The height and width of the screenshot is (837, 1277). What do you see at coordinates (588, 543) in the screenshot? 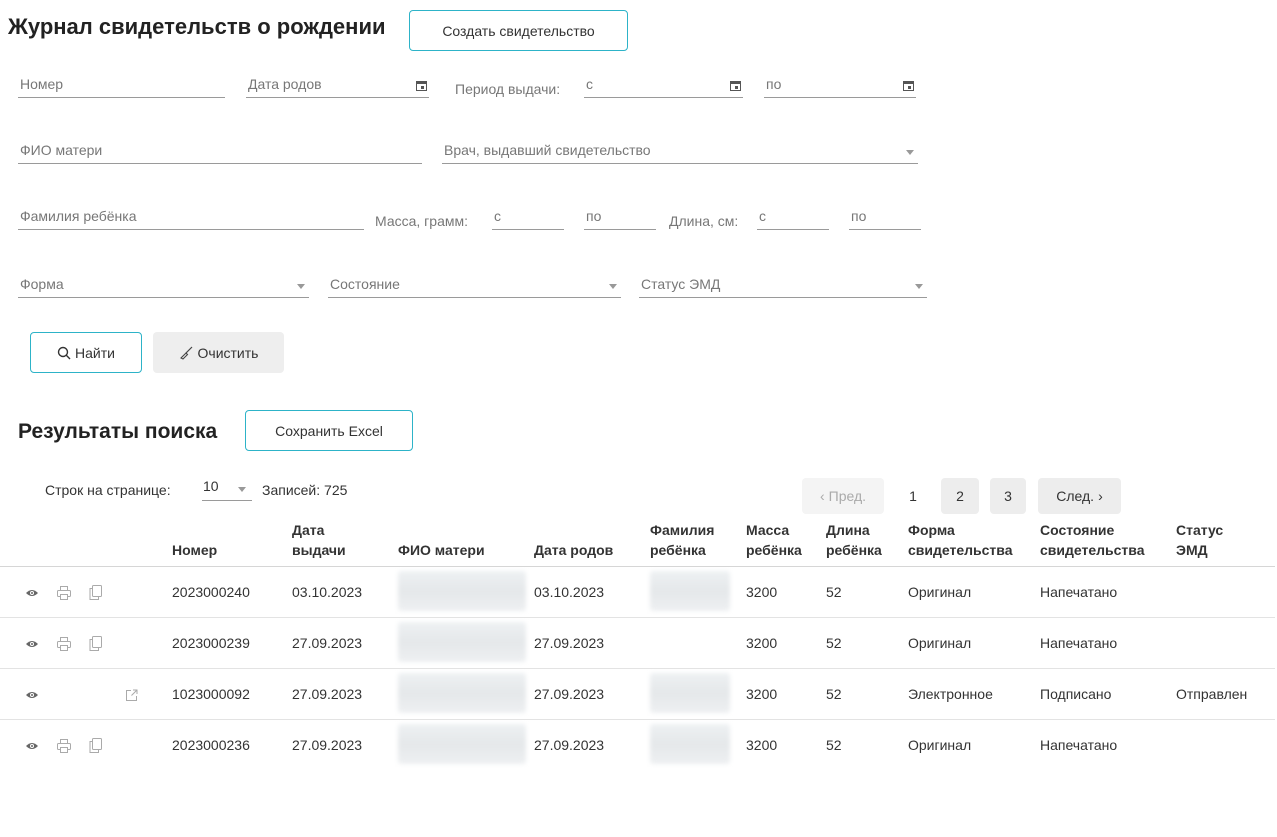
I see `birth-date-header: Дата родов` at bounding box center [588, 543].